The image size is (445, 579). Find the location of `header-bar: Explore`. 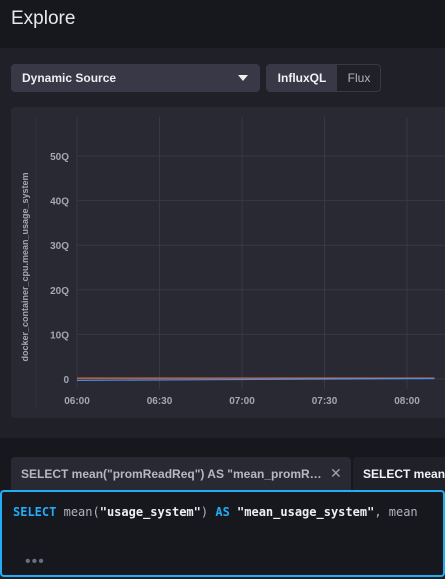

header-bar: Explore is located at coordinates (222, 24).